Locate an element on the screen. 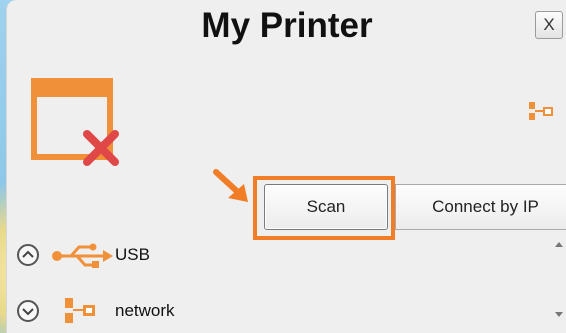 The height and width of the screenshot is (333, 566). usb-label: USB is located at coordinates (132, 254).